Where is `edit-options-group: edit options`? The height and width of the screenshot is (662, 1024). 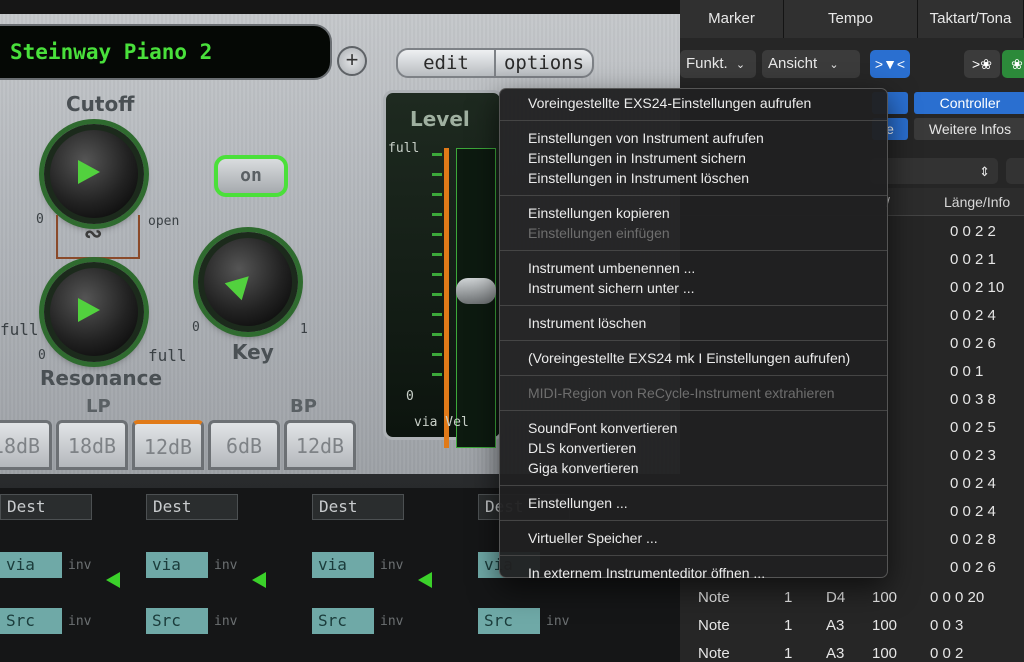
edit-options-group: edit options is located at coordinates (495, 63).